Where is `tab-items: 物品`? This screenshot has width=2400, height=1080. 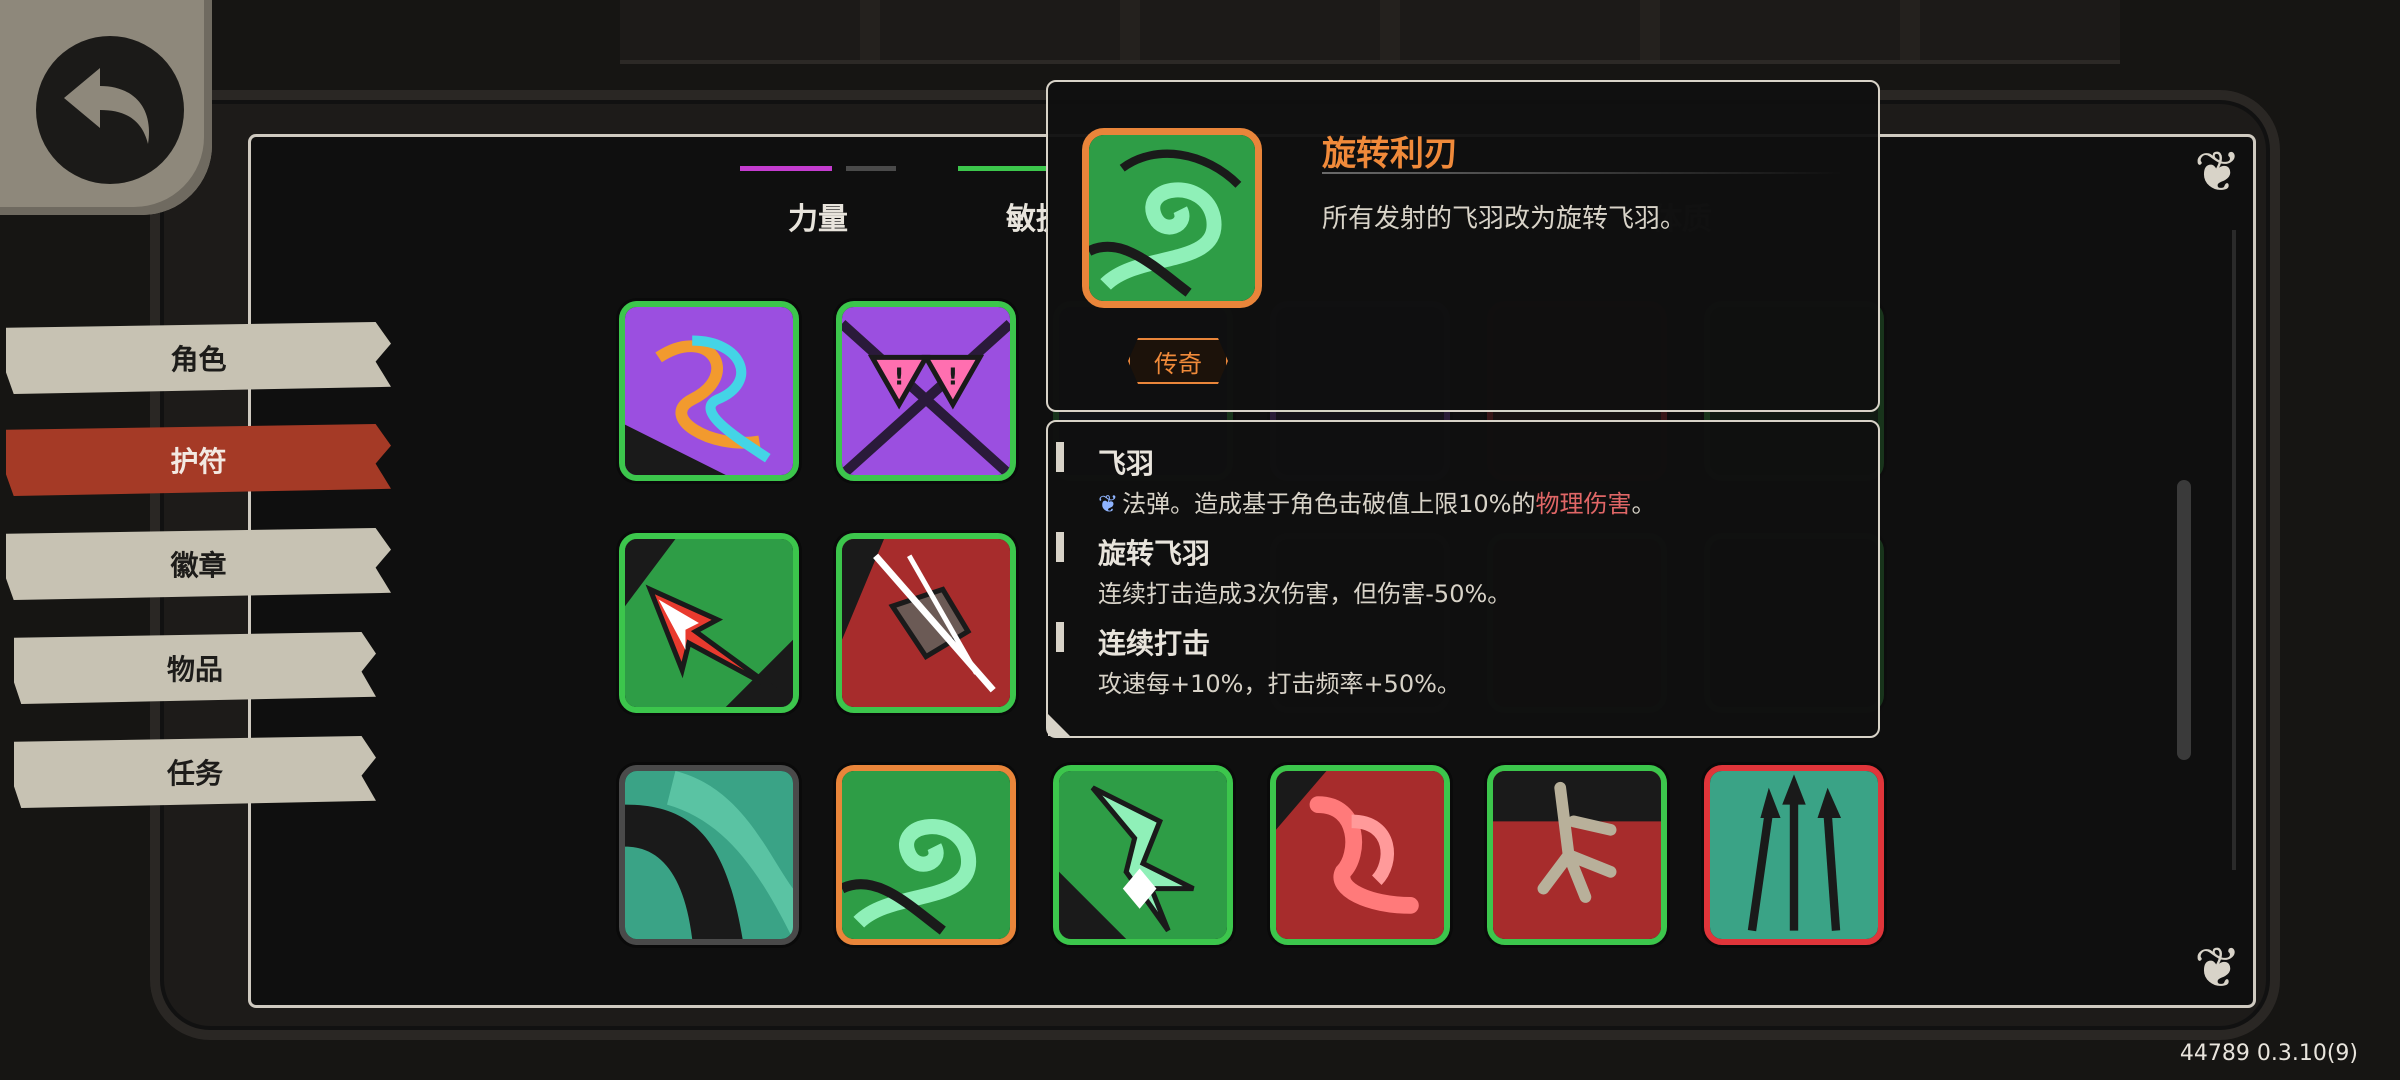 tab-items: 物品 is located at coordinates (195, 668).